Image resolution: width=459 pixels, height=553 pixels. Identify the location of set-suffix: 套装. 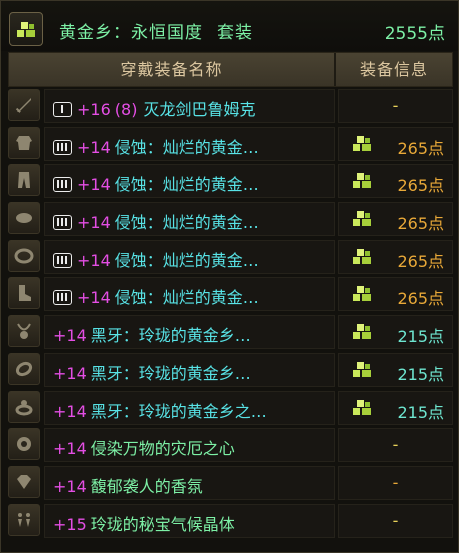
(235, 33).